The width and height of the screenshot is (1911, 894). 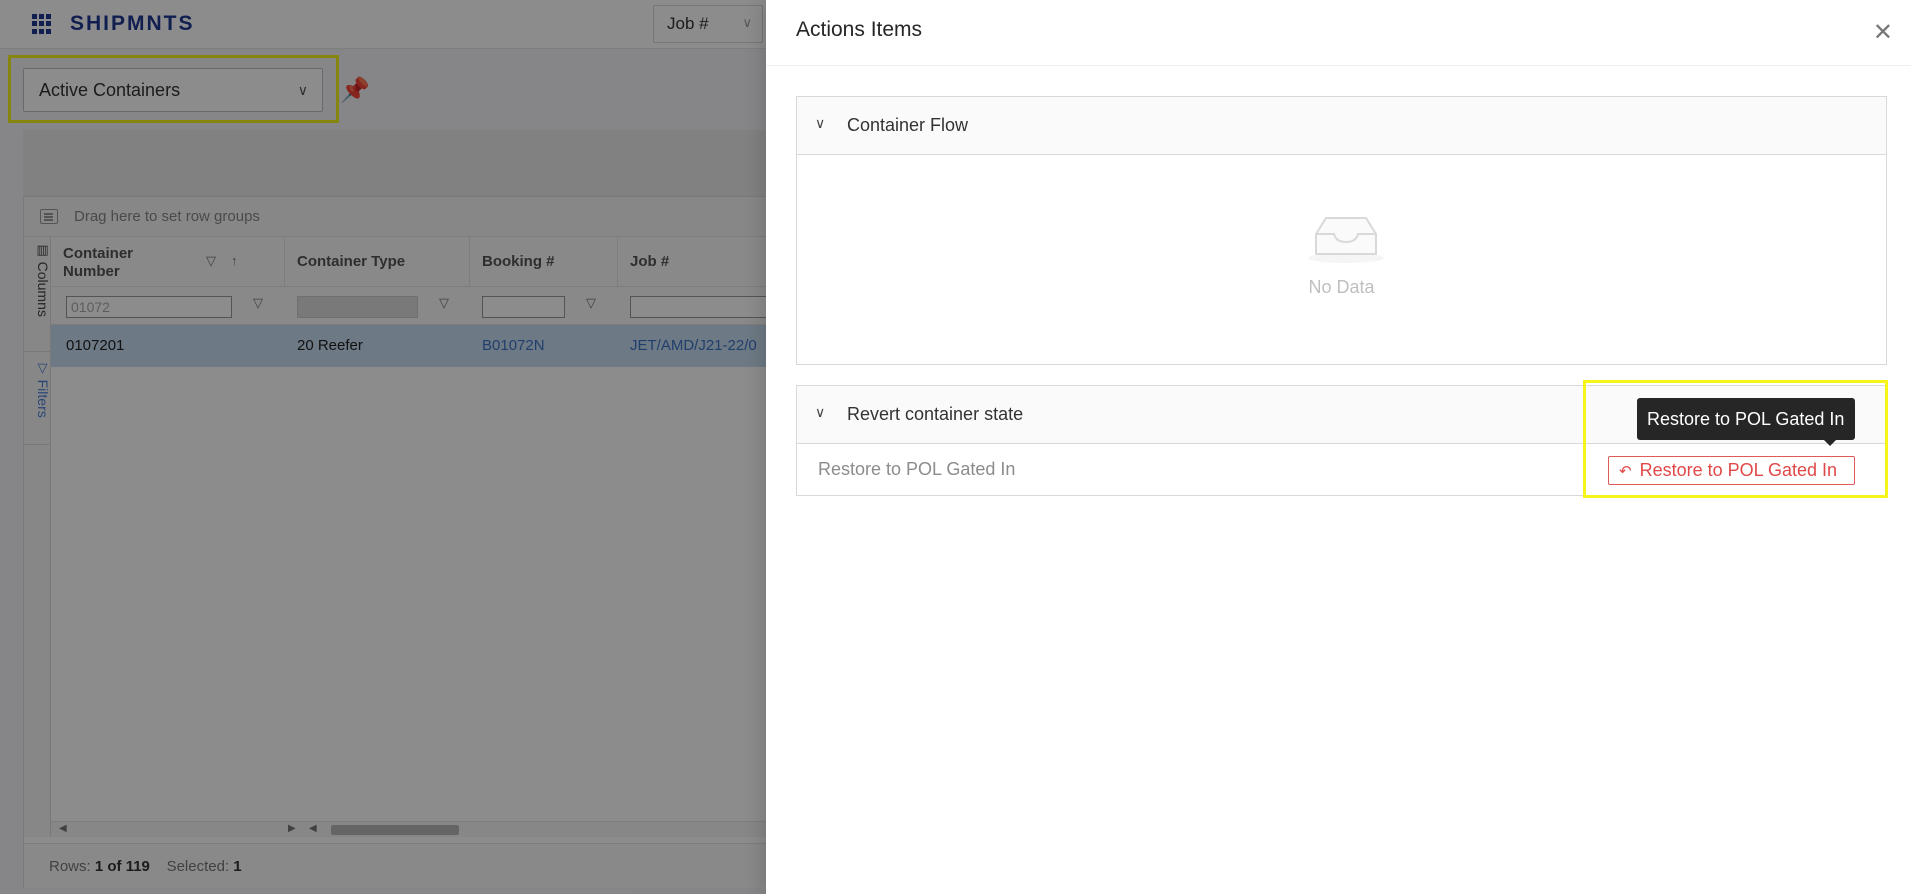 What do you see at coordinates (935, 414) in the screenshot?
I see `revert-state-title: Revert container state` at bounding box center [935, 414].